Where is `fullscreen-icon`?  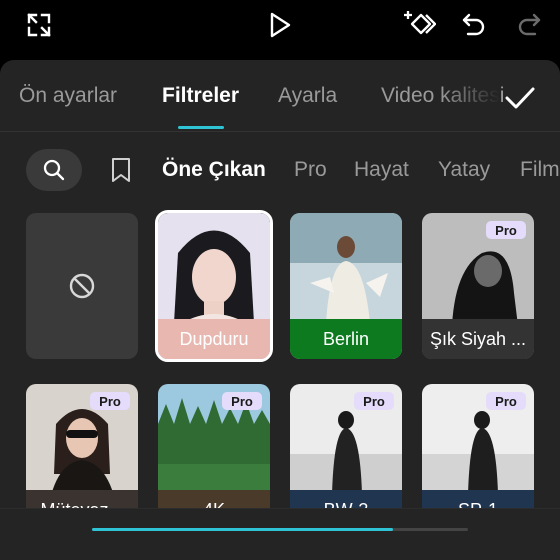
fullscreen-icon is located at coordinates (39, 25).